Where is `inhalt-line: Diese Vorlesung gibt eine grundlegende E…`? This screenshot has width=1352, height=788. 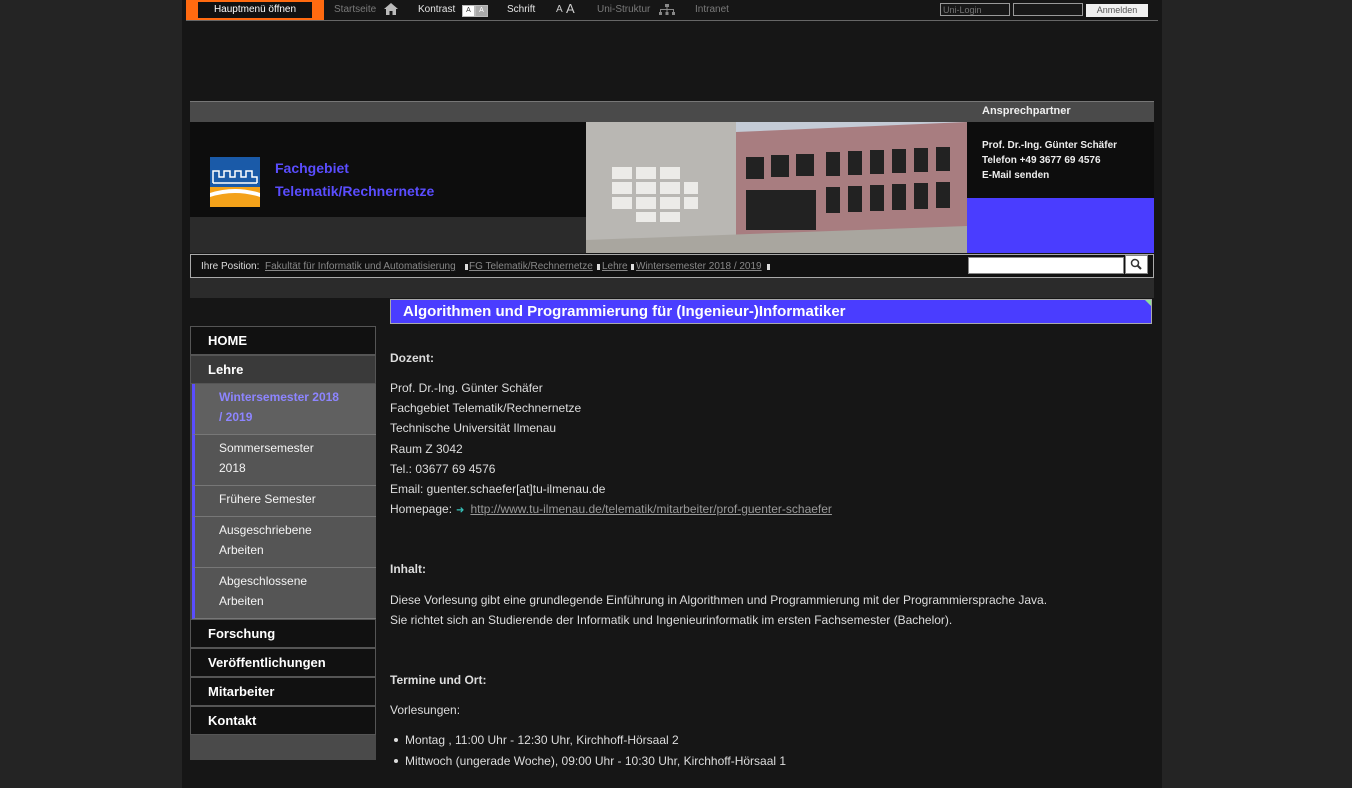 inhalt-line: Diese Vorlesung gibt eine grundlegende E… is located at coordinates (719, 600).